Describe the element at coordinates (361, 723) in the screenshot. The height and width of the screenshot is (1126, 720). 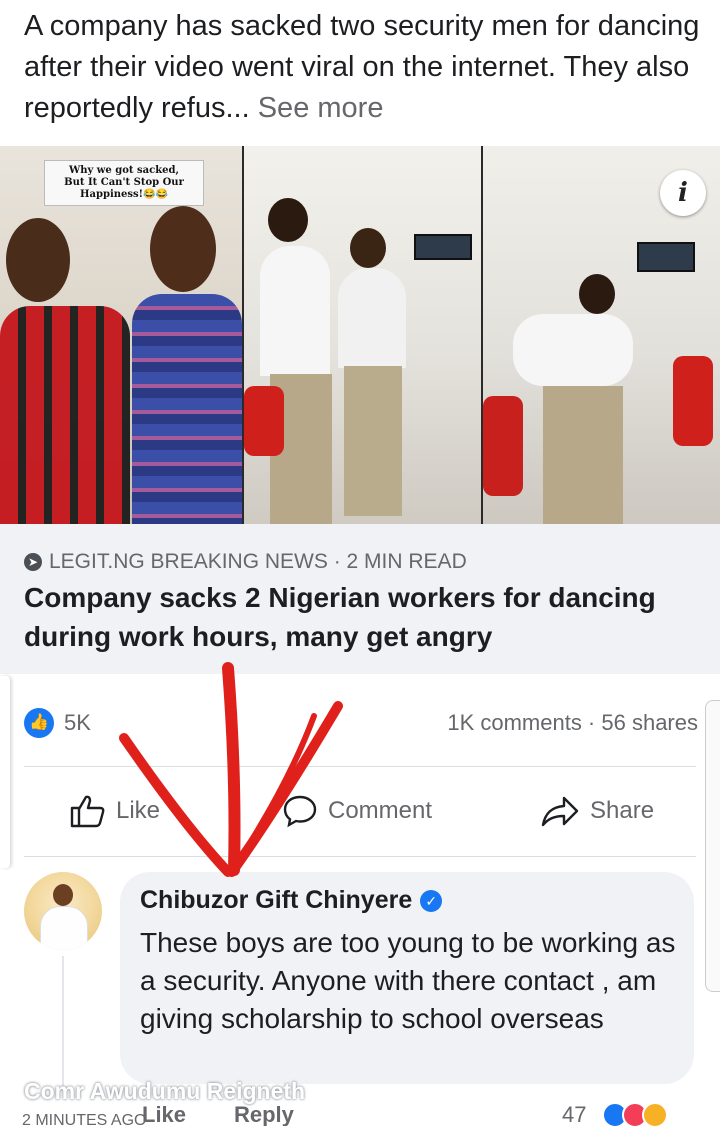
I see `reactions-summary: 👍 5K 1K comments · 56 shares` at that location.